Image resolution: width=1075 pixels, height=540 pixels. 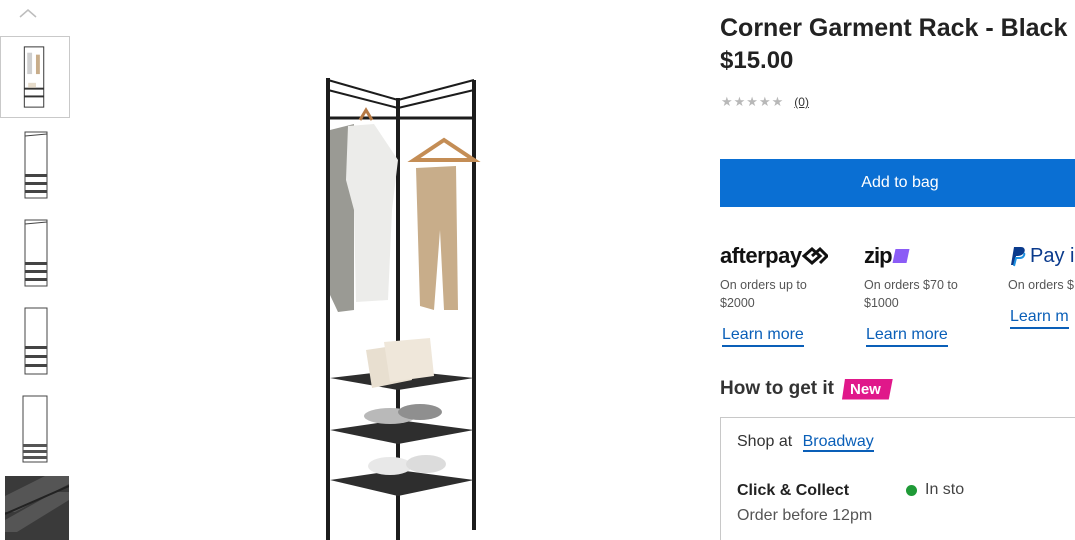 I want to click on zip-logo: zip, so click(x=934, y=256).